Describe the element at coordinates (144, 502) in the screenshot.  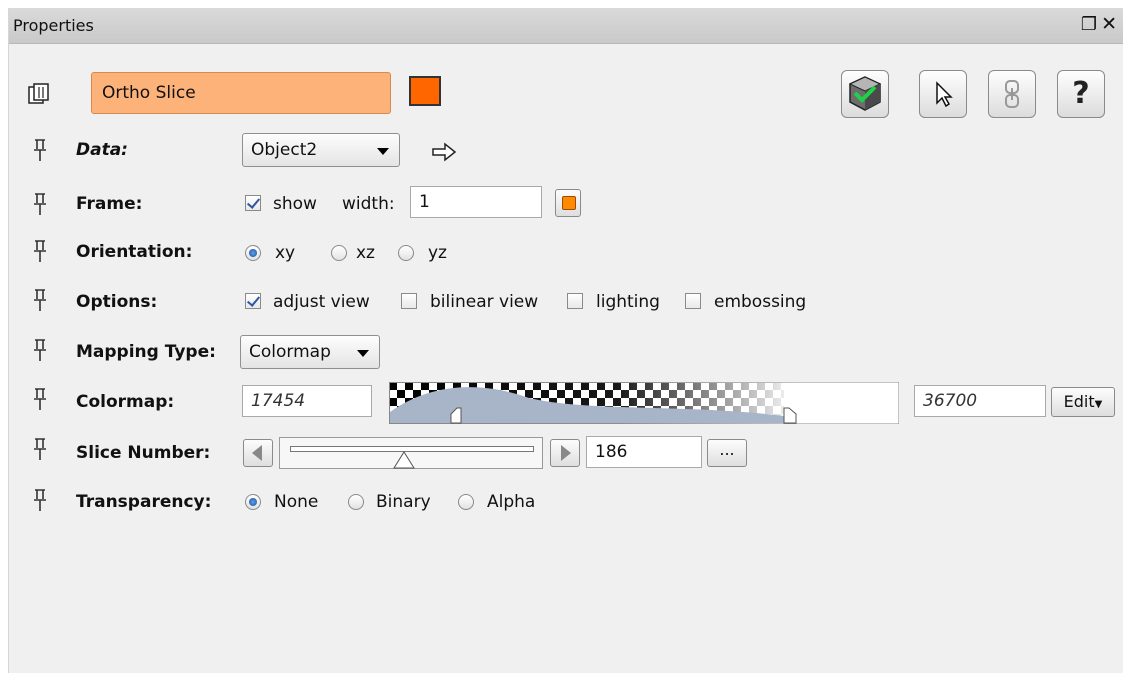
I see `transparency-label: Transparency:` at that location.